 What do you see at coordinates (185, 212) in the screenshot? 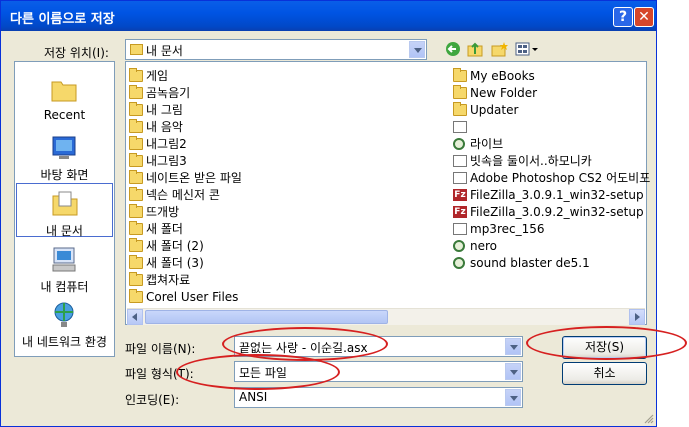
I see `list-item: 뜨개방` at bounding box center [185, 212].